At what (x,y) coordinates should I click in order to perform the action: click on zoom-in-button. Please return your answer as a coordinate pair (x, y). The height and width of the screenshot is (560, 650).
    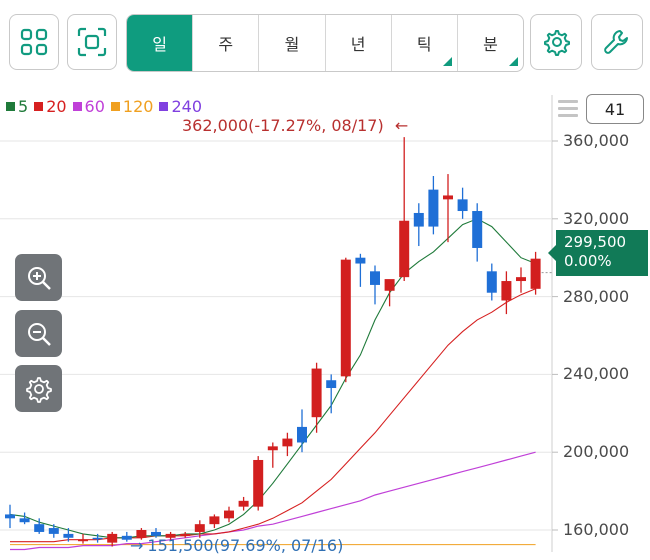
    Looking at the image, I should click on (38, 277).